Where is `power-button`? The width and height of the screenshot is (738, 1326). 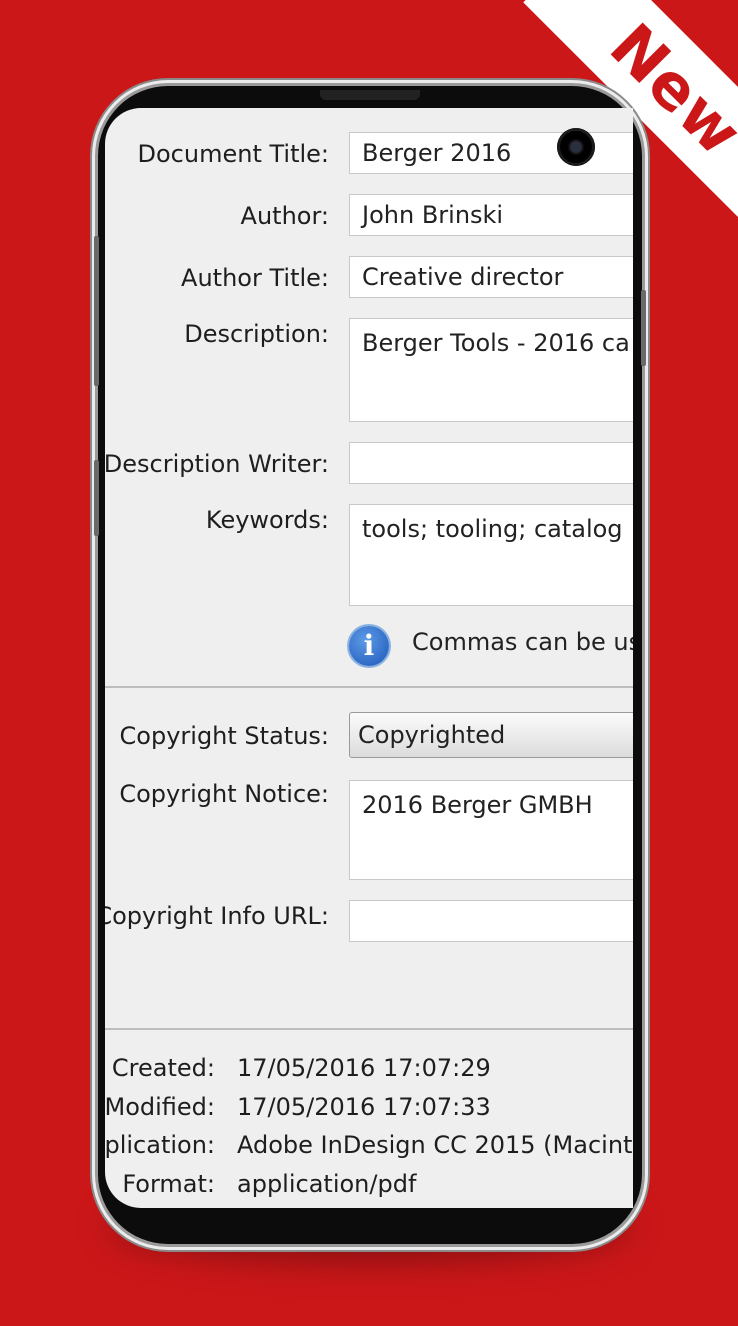 power-button is located at coordinates (643, 328).